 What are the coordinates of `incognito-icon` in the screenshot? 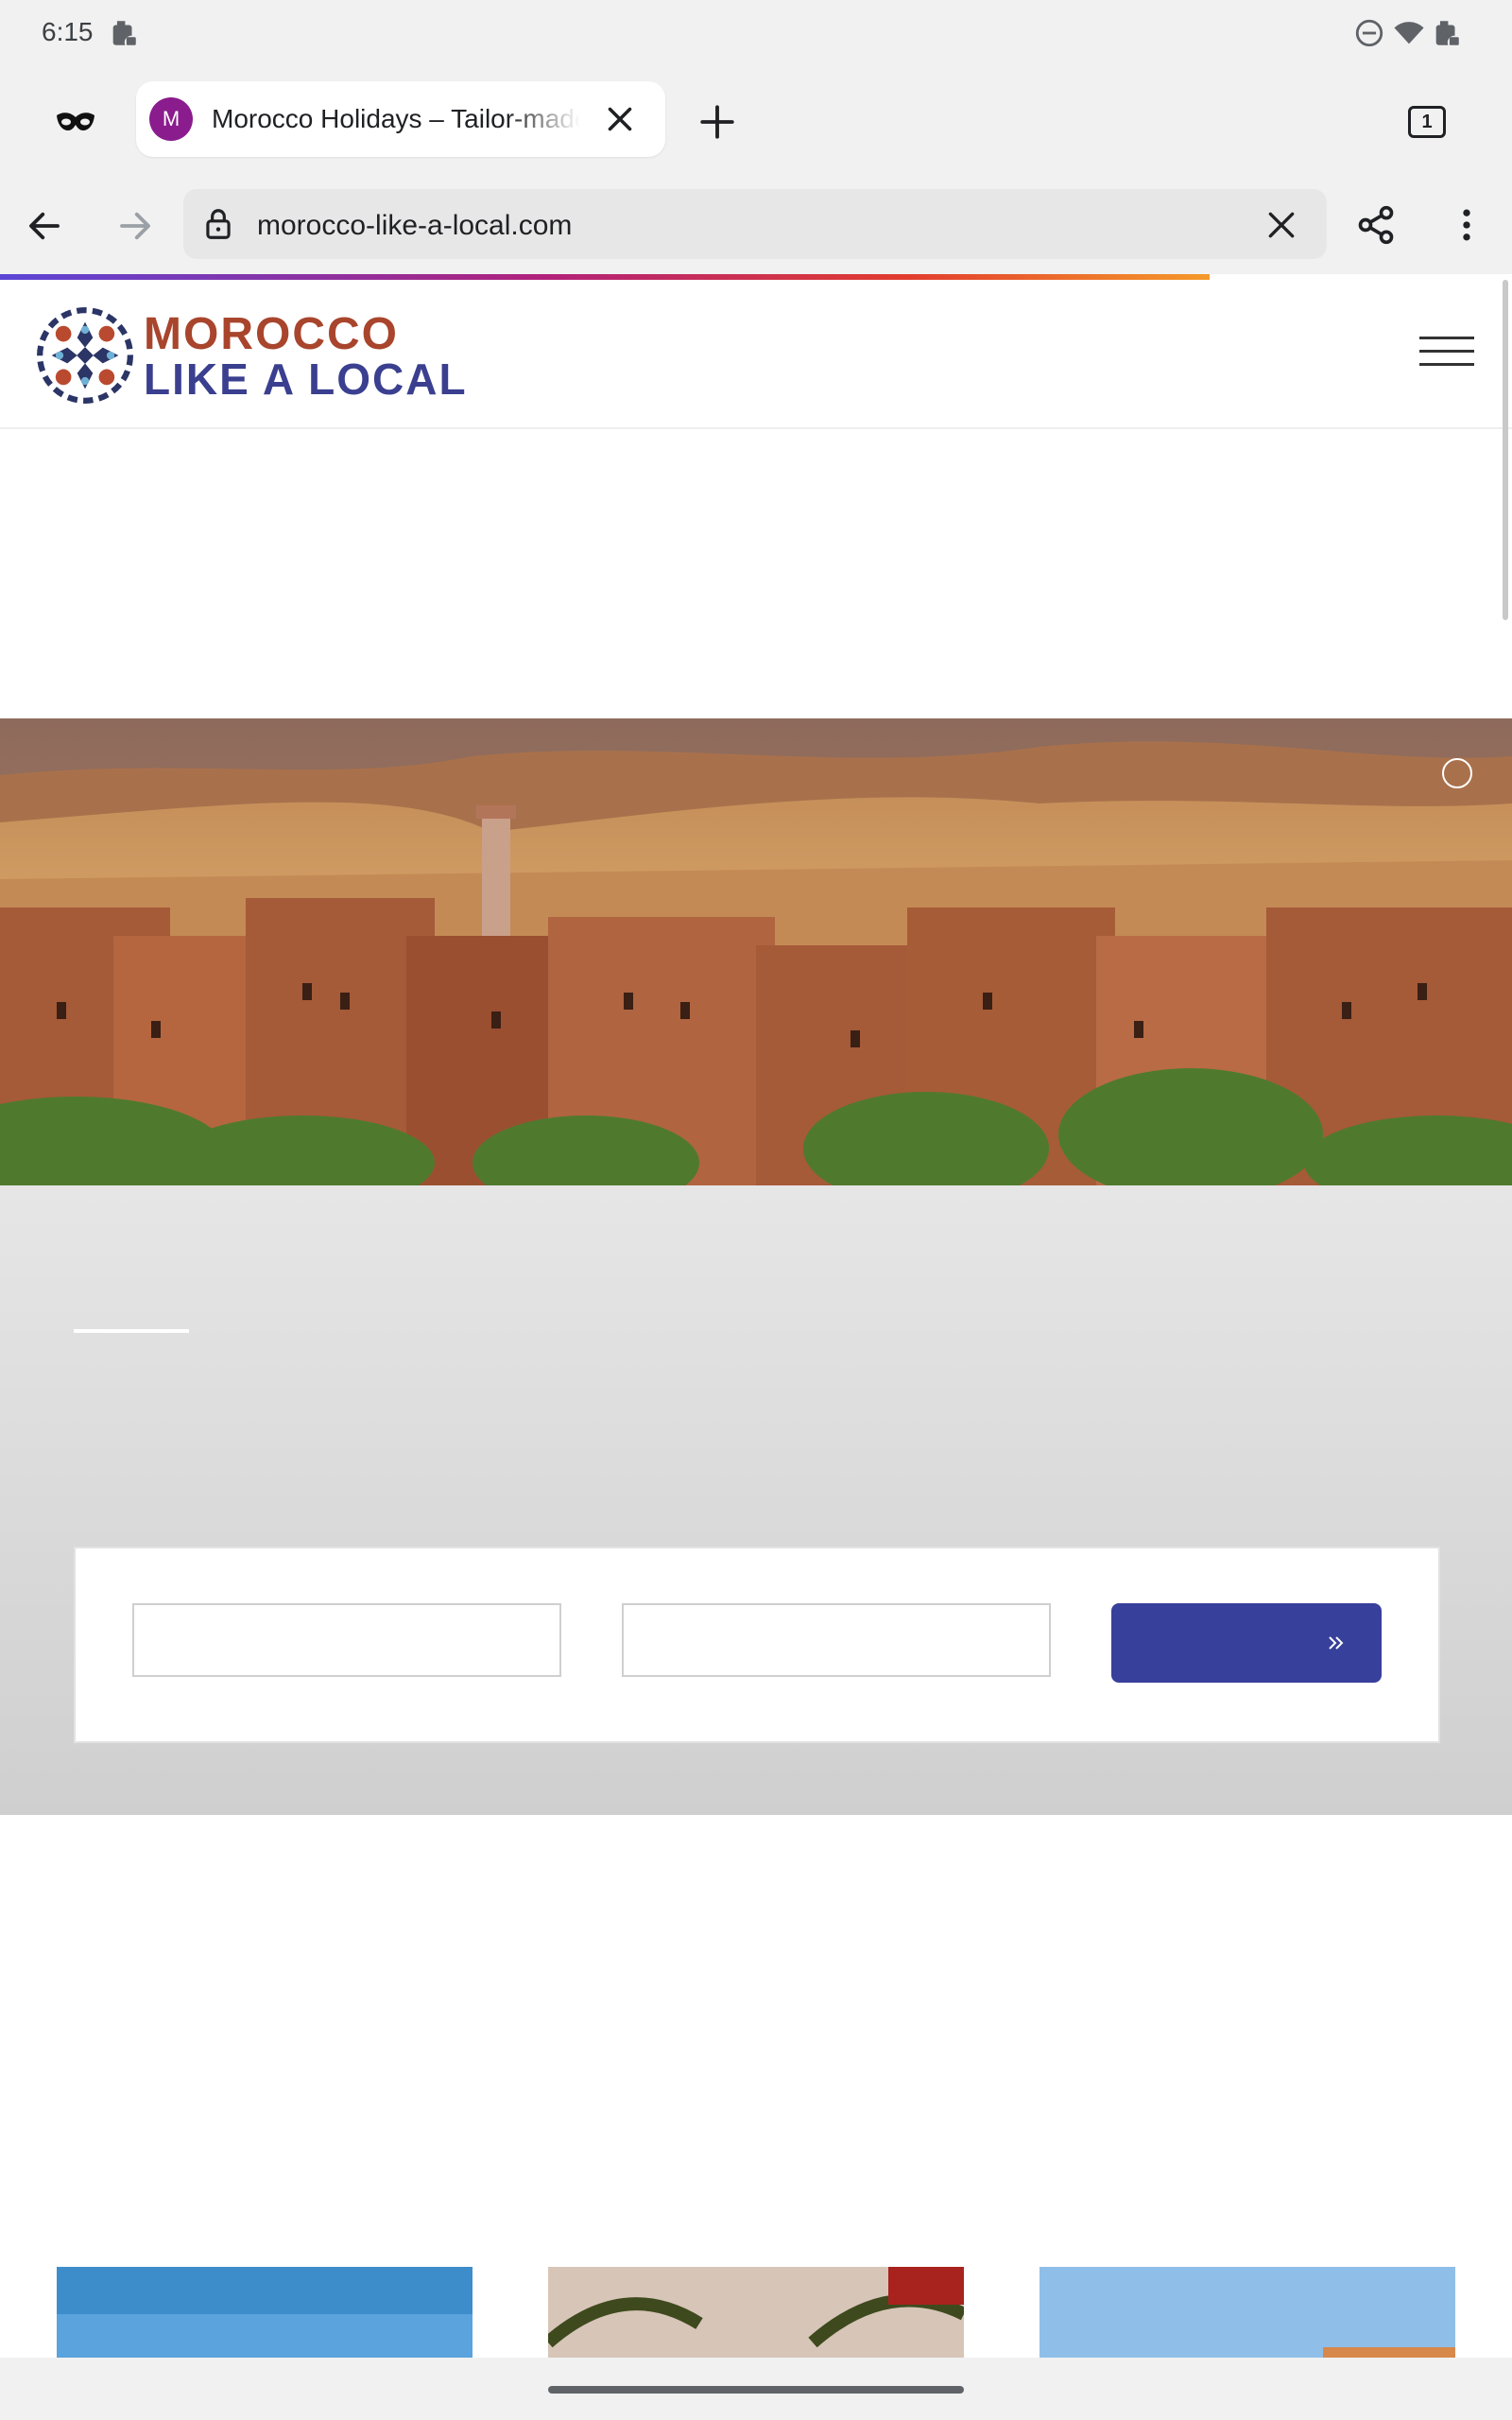 It's located at (75, 123).